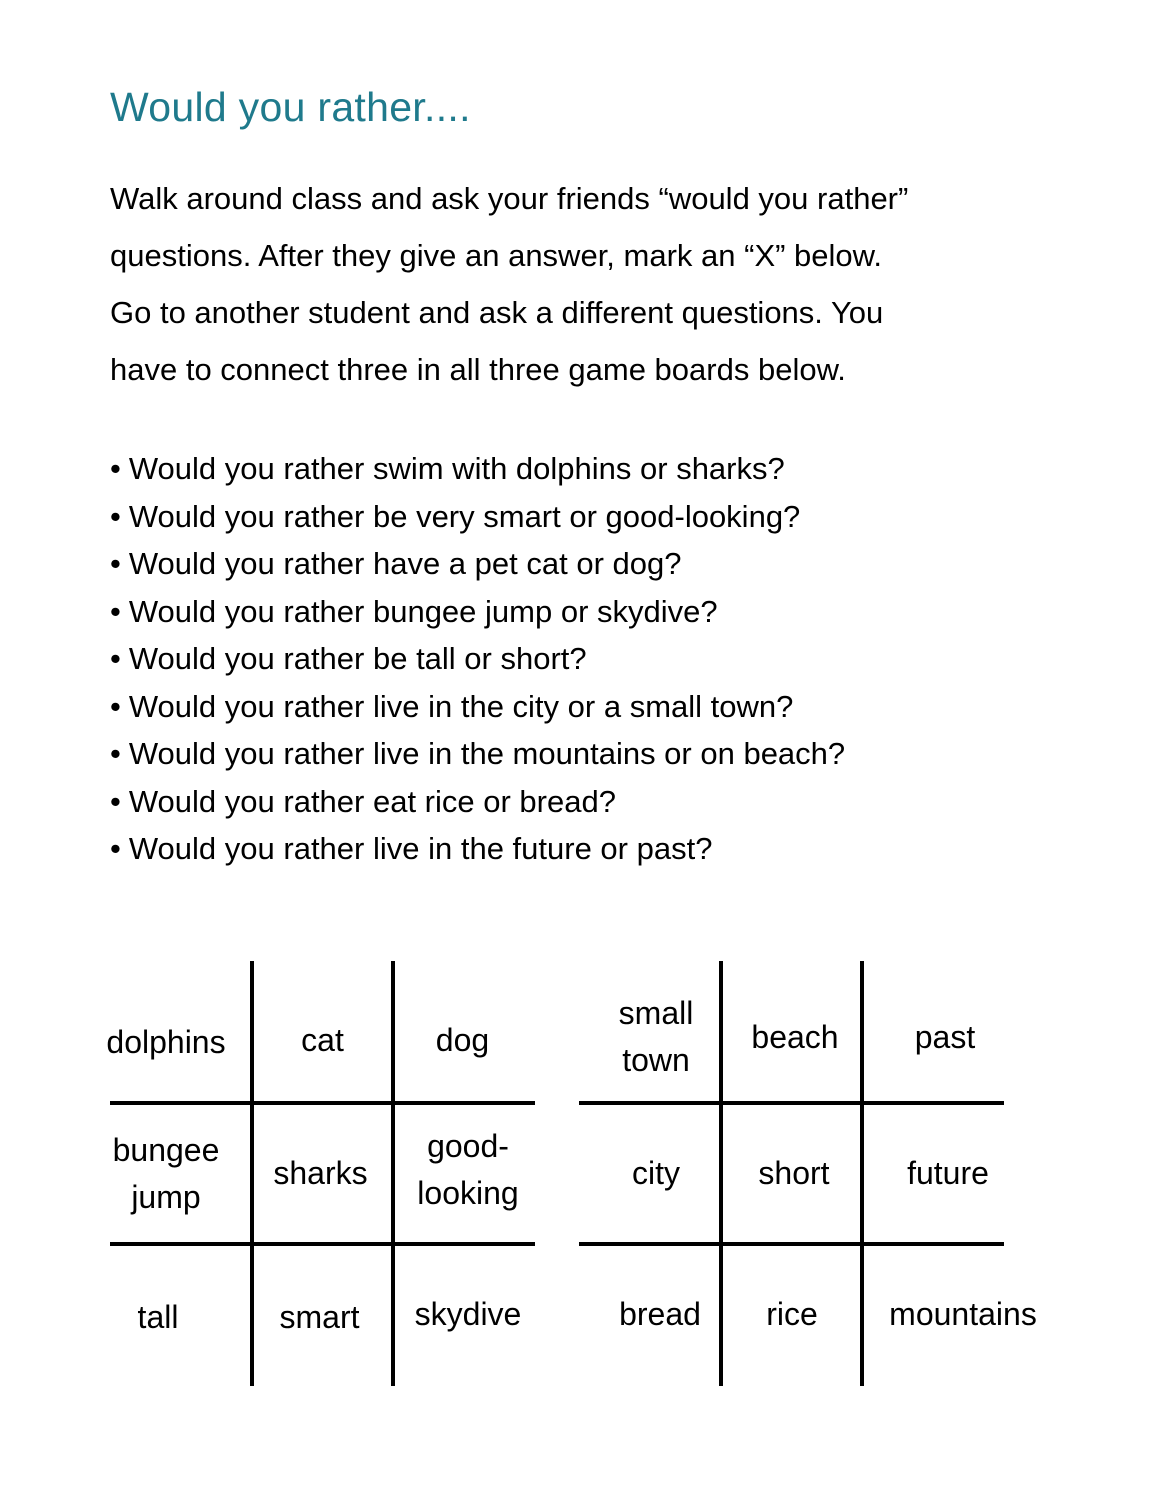 This screenshot has height=1505, width=1163. Describe the element at coordinates (462, 1040) in the screenshot. I see `board-cell: dog` at that location.